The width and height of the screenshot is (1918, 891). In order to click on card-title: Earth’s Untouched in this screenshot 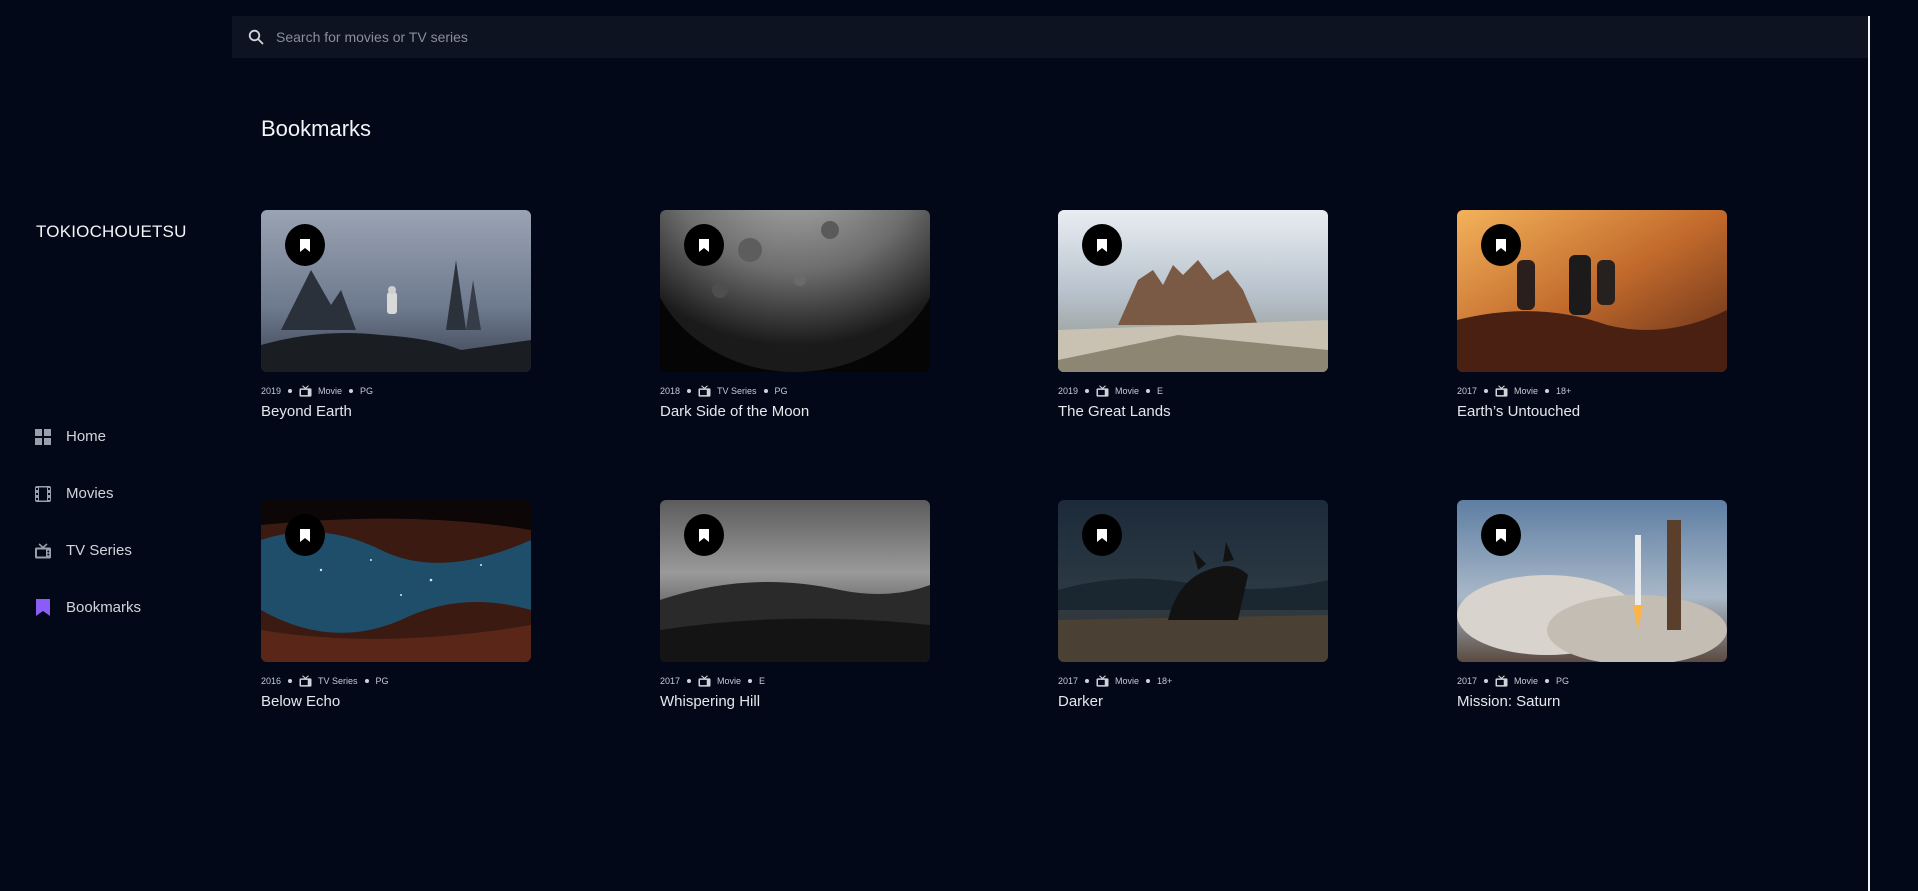, I will do `click(1592, 411)`.